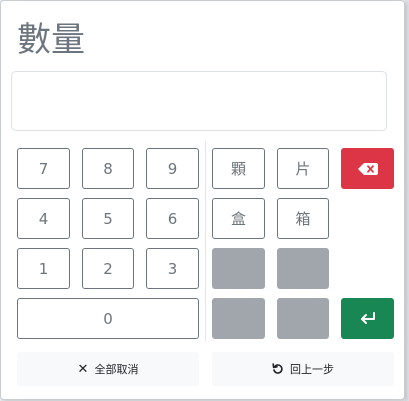 Image resolution: width=409 pixels, height=401 pixels. I want to click on key-6: 6, so click(172, 218).